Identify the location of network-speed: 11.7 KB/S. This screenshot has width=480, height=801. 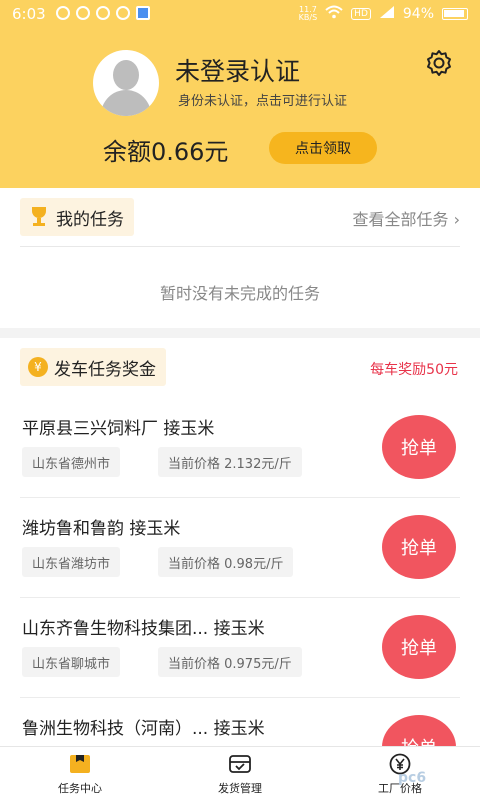
(308, 13).